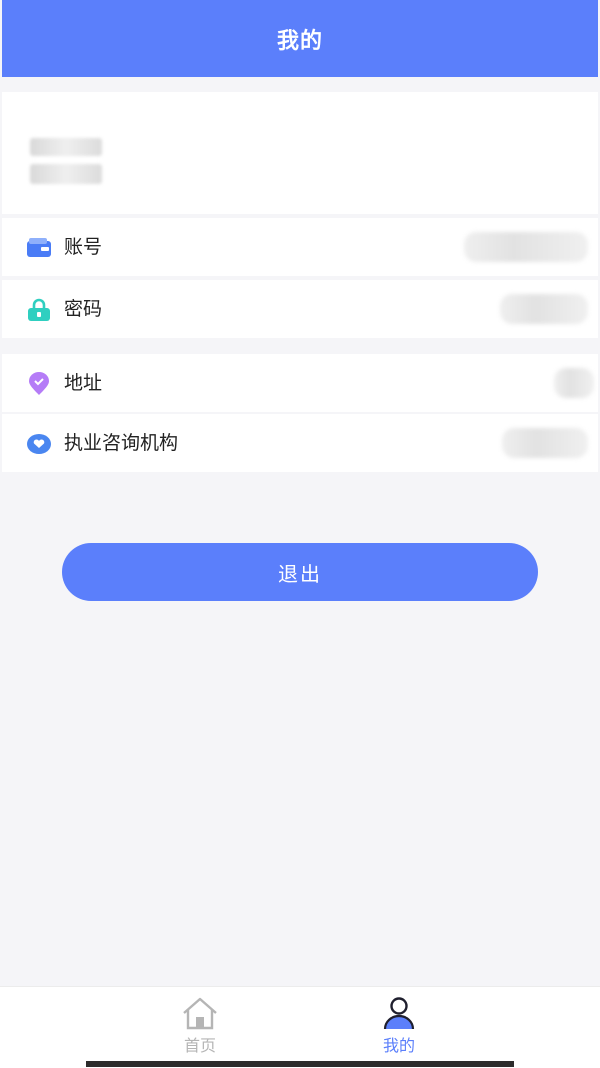  I want to click on menu-item-password: 密码, so click(300, 309).